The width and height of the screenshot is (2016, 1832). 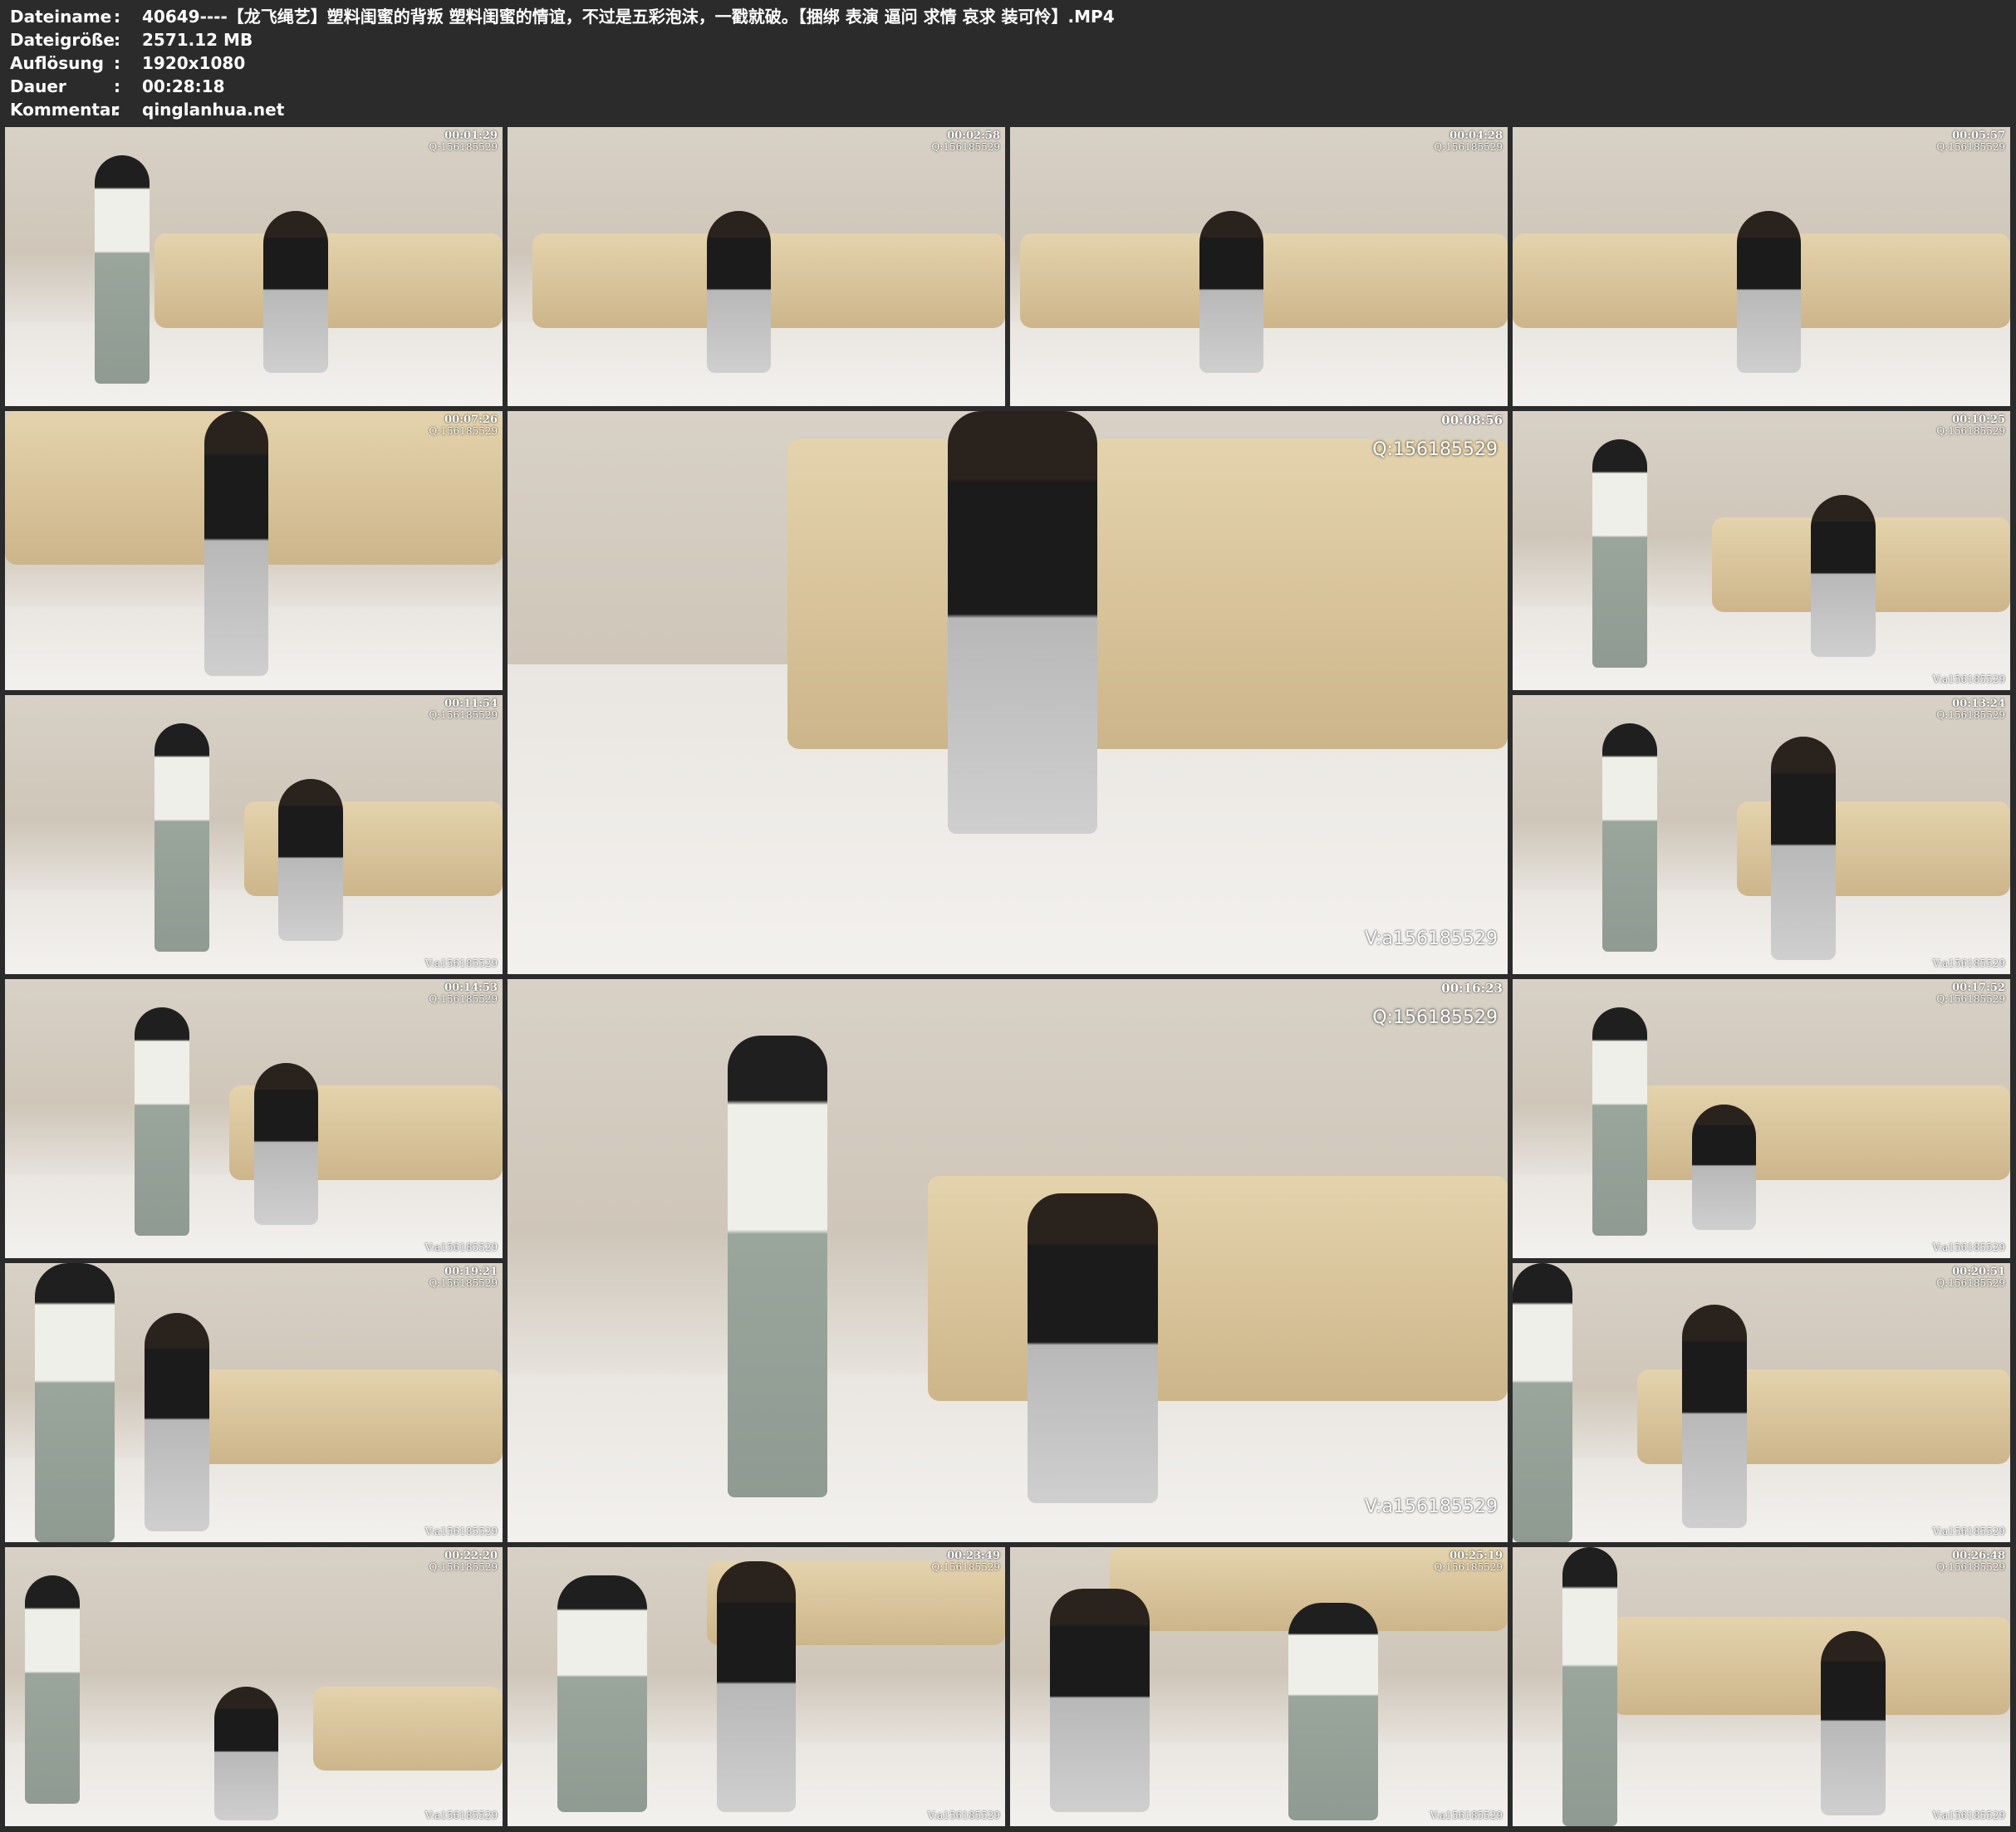 I want to click on info-label: Dateigröße, so click(x=62, y=40).